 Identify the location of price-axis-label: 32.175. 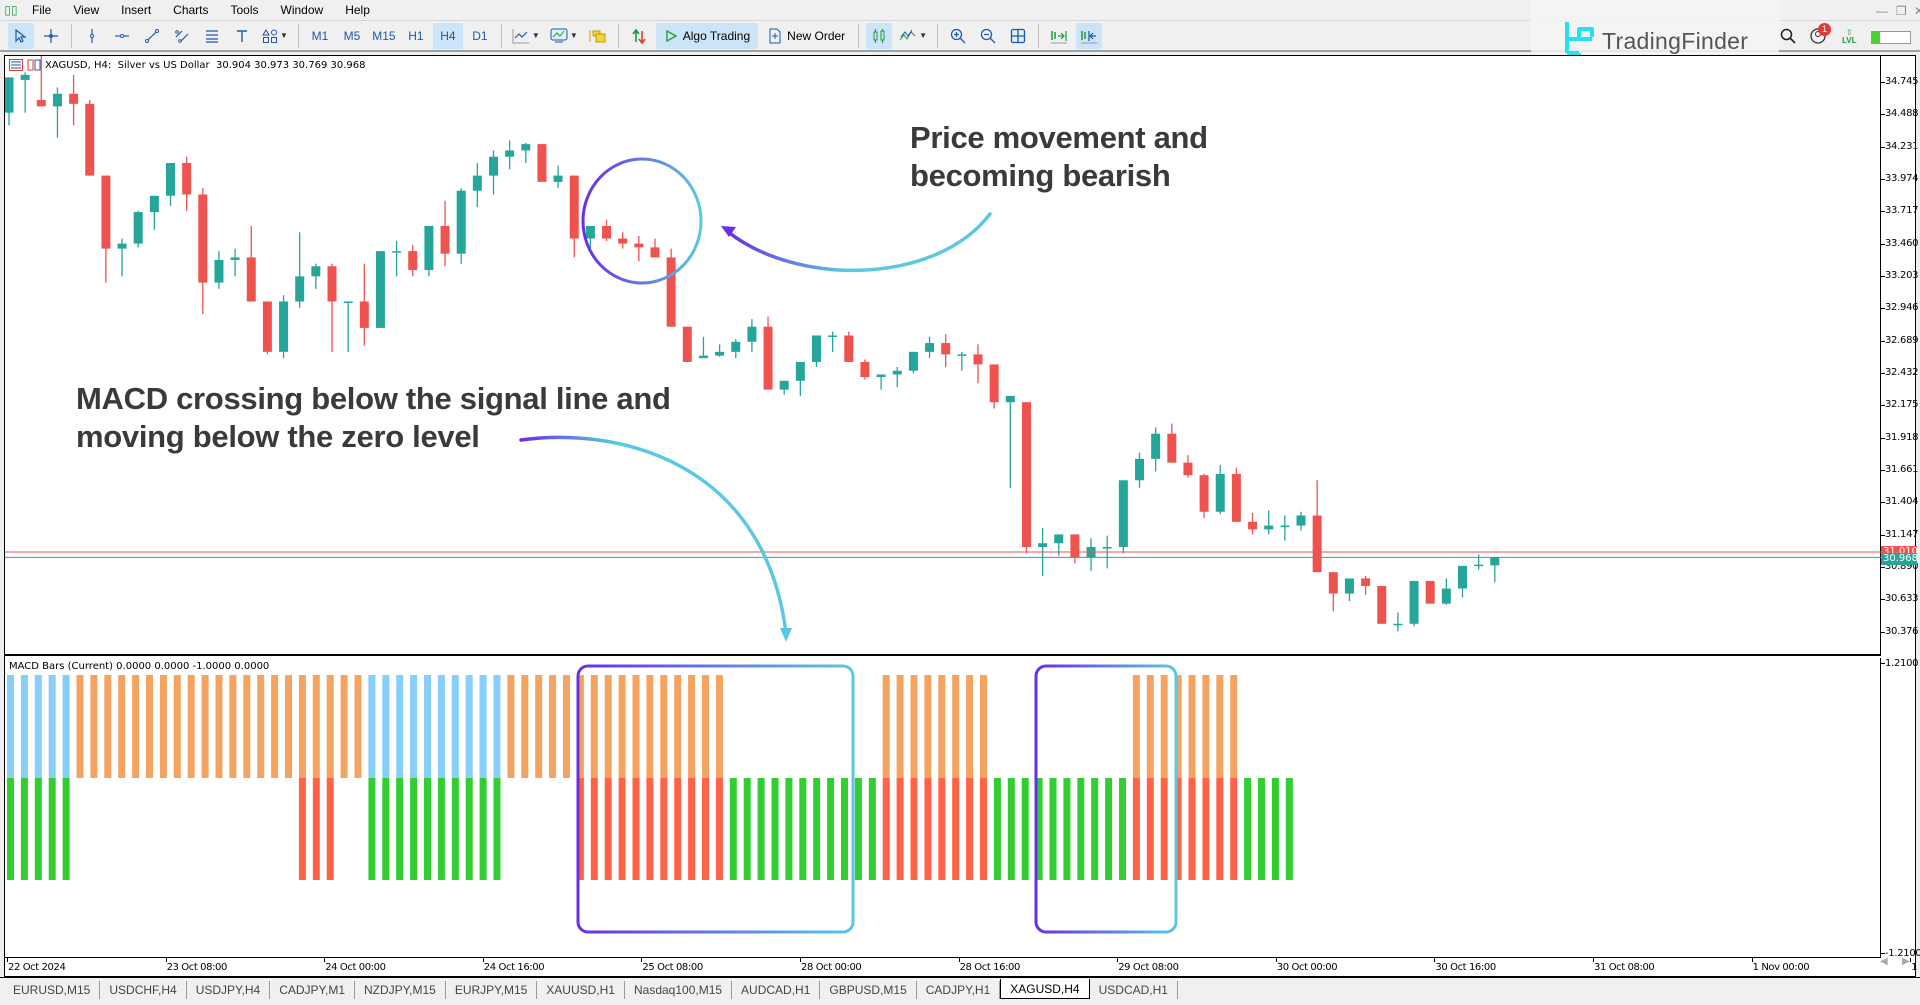
(1902, 405).